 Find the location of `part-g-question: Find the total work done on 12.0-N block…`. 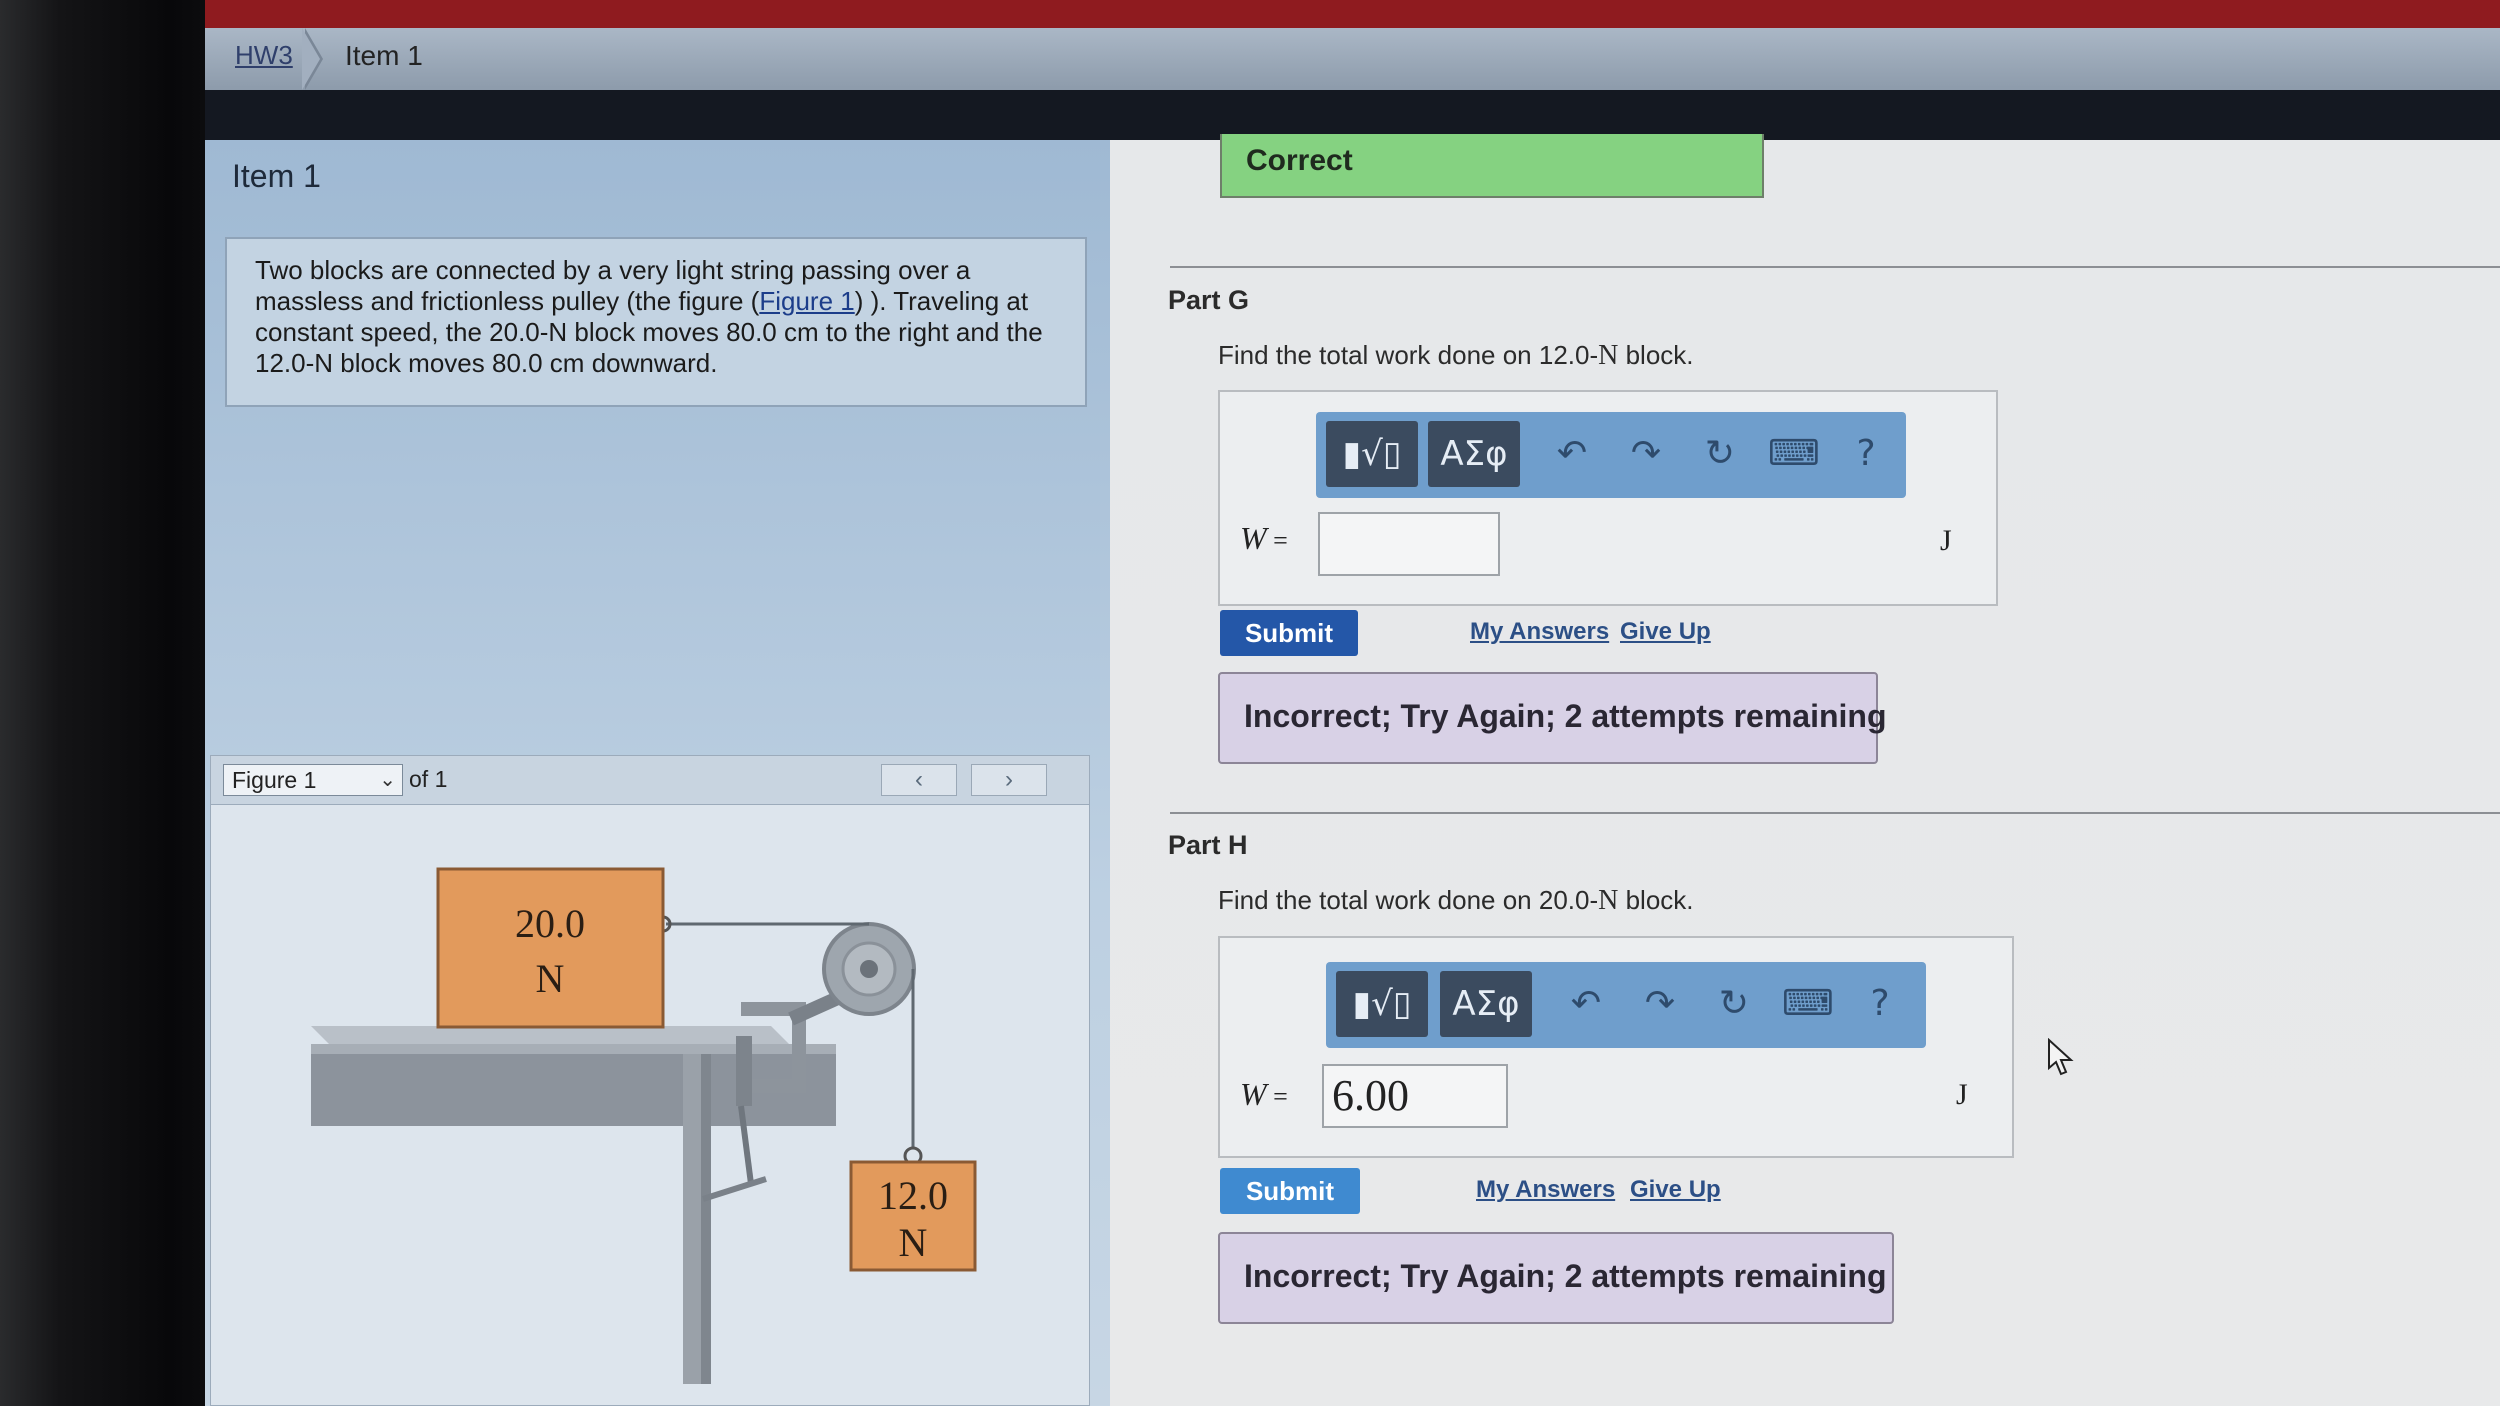

part-g-question: Find the total work done on 12.0-N block… is located at coordinates (1456, 356).